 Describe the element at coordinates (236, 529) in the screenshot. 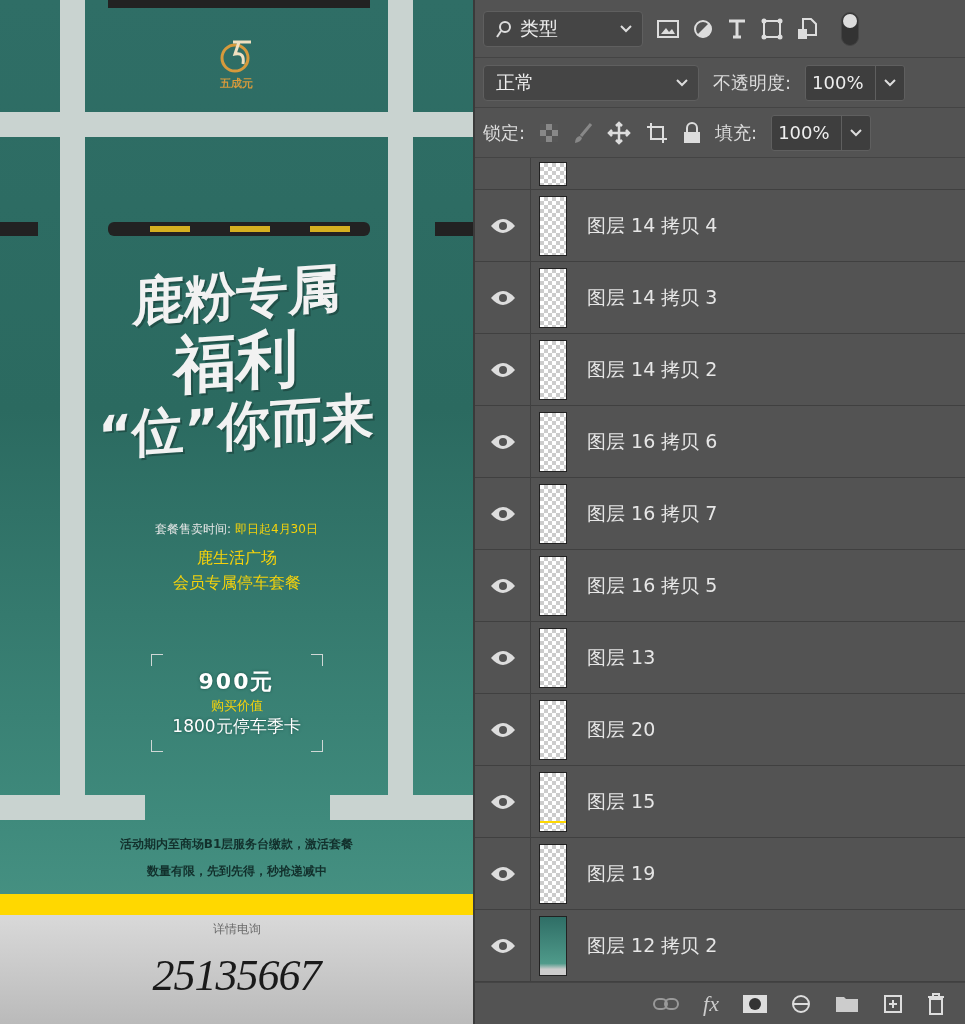

I see `sale-period-text: 套餐售卖时间: 即日起4月30日` at that location.